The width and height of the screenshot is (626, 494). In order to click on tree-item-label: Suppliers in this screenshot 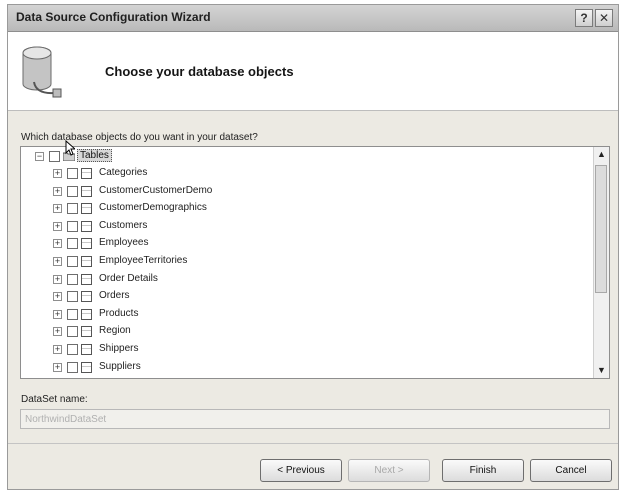, I will do `click(120, 366)`.